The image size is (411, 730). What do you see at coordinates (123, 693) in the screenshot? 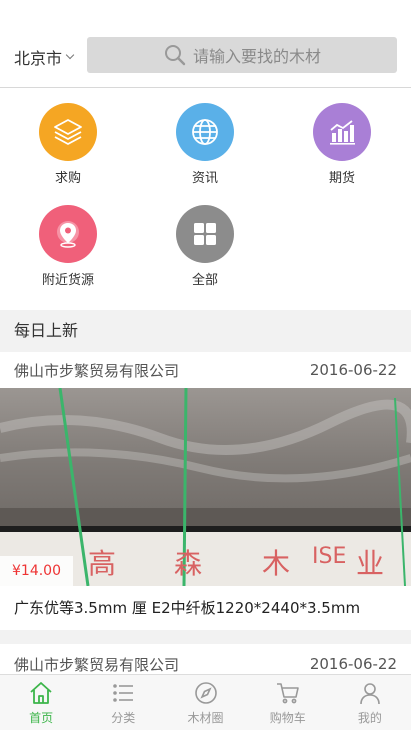
I see `list-icon` at bounding box center [123, 693].